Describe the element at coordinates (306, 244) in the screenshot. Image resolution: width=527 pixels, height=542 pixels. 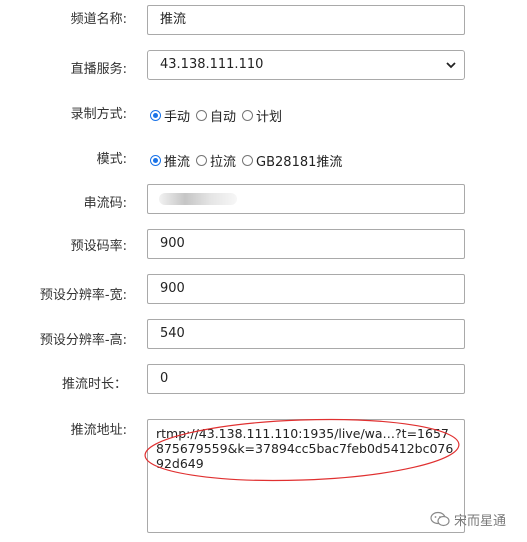
I see `preset-bitrate-input: 900` at that location.